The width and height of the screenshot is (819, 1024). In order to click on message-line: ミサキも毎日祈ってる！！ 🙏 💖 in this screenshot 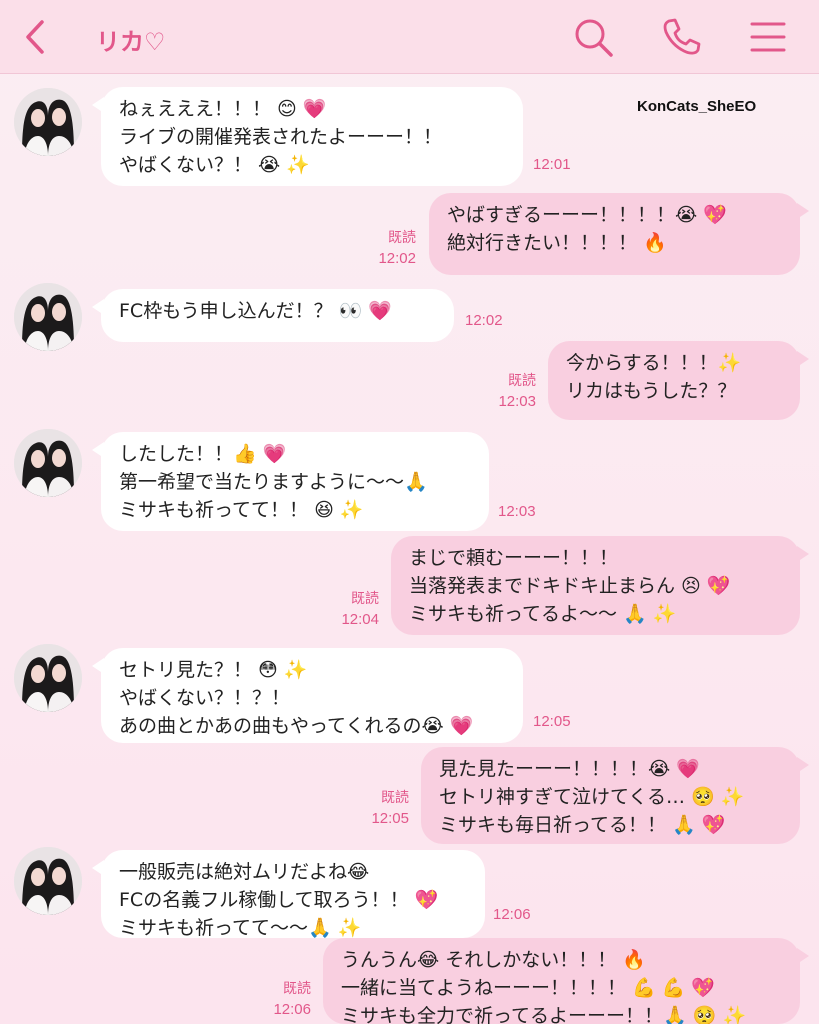, I will do `click(582, 825)`.